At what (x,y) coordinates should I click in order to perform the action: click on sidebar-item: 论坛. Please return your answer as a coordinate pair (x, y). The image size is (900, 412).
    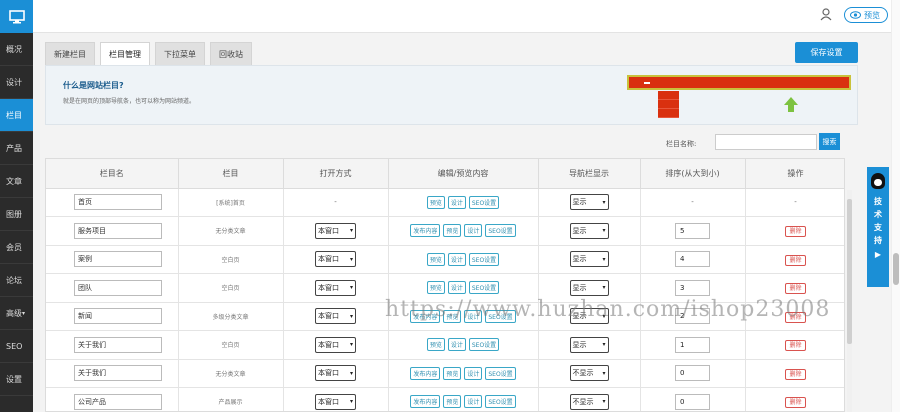
    Looking at the image, I should click on (16, 280).